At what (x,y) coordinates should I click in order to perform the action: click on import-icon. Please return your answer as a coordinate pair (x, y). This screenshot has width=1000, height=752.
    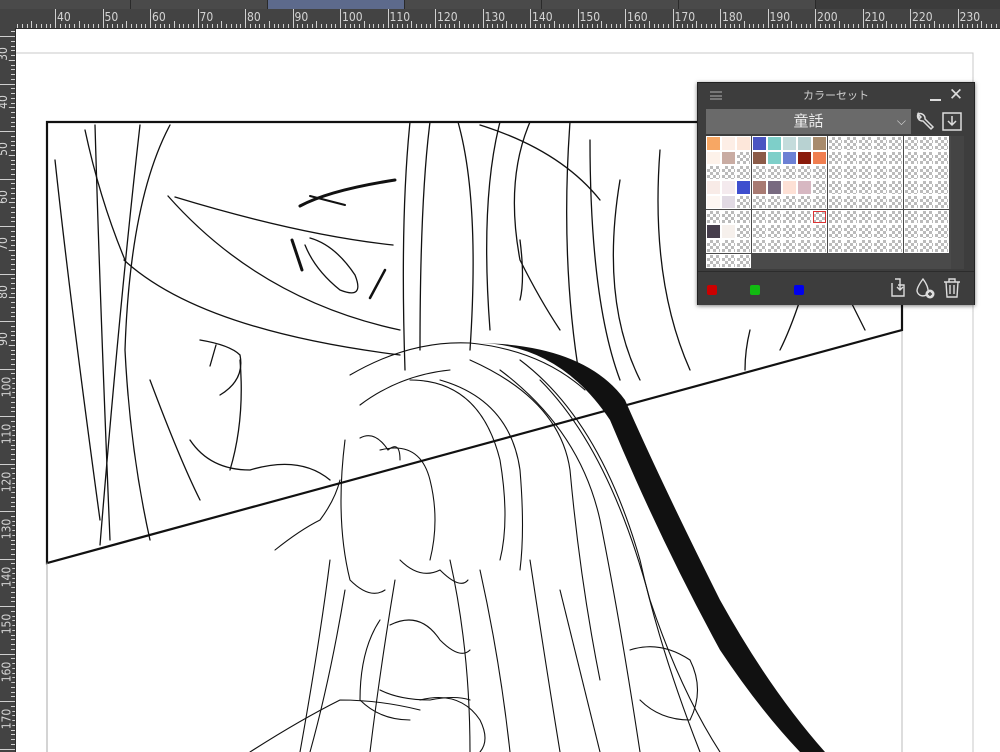
    Looking at the image, I should click on (952, 121).